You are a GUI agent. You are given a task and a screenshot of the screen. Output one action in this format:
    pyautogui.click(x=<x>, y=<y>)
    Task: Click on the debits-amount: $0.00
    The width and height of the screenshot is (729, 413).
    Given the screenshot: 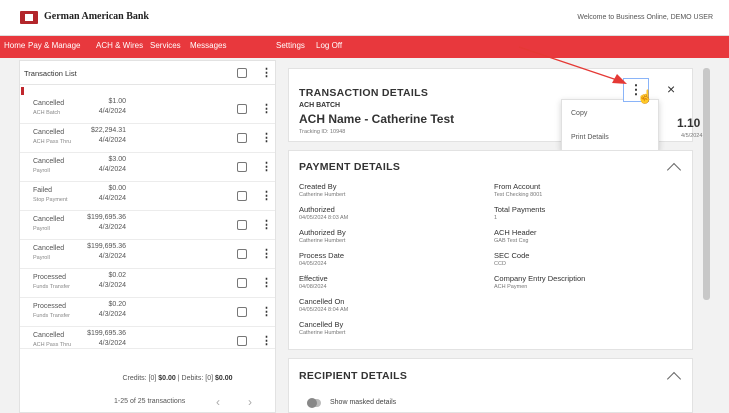 What is the action you would take?
    pyautogui.click(x=223, y=378)
    